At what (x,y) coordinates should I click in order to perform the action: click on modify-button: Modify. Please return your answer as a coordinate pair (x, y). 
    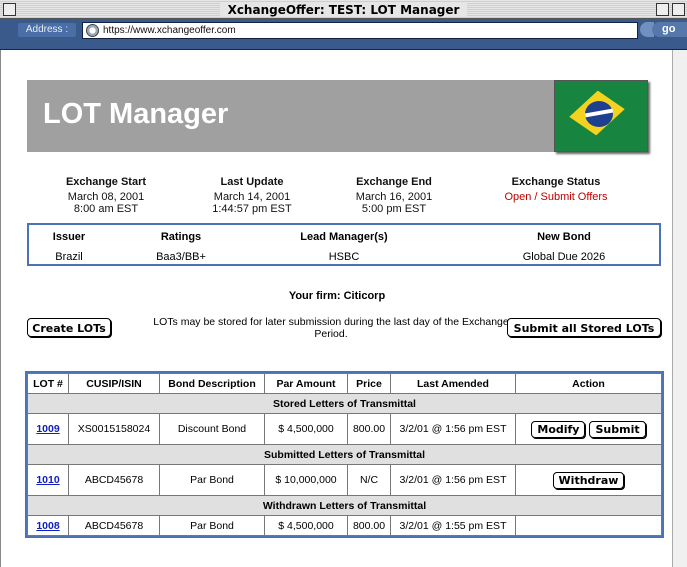
    Looking at the image, I should click on (558, 429).